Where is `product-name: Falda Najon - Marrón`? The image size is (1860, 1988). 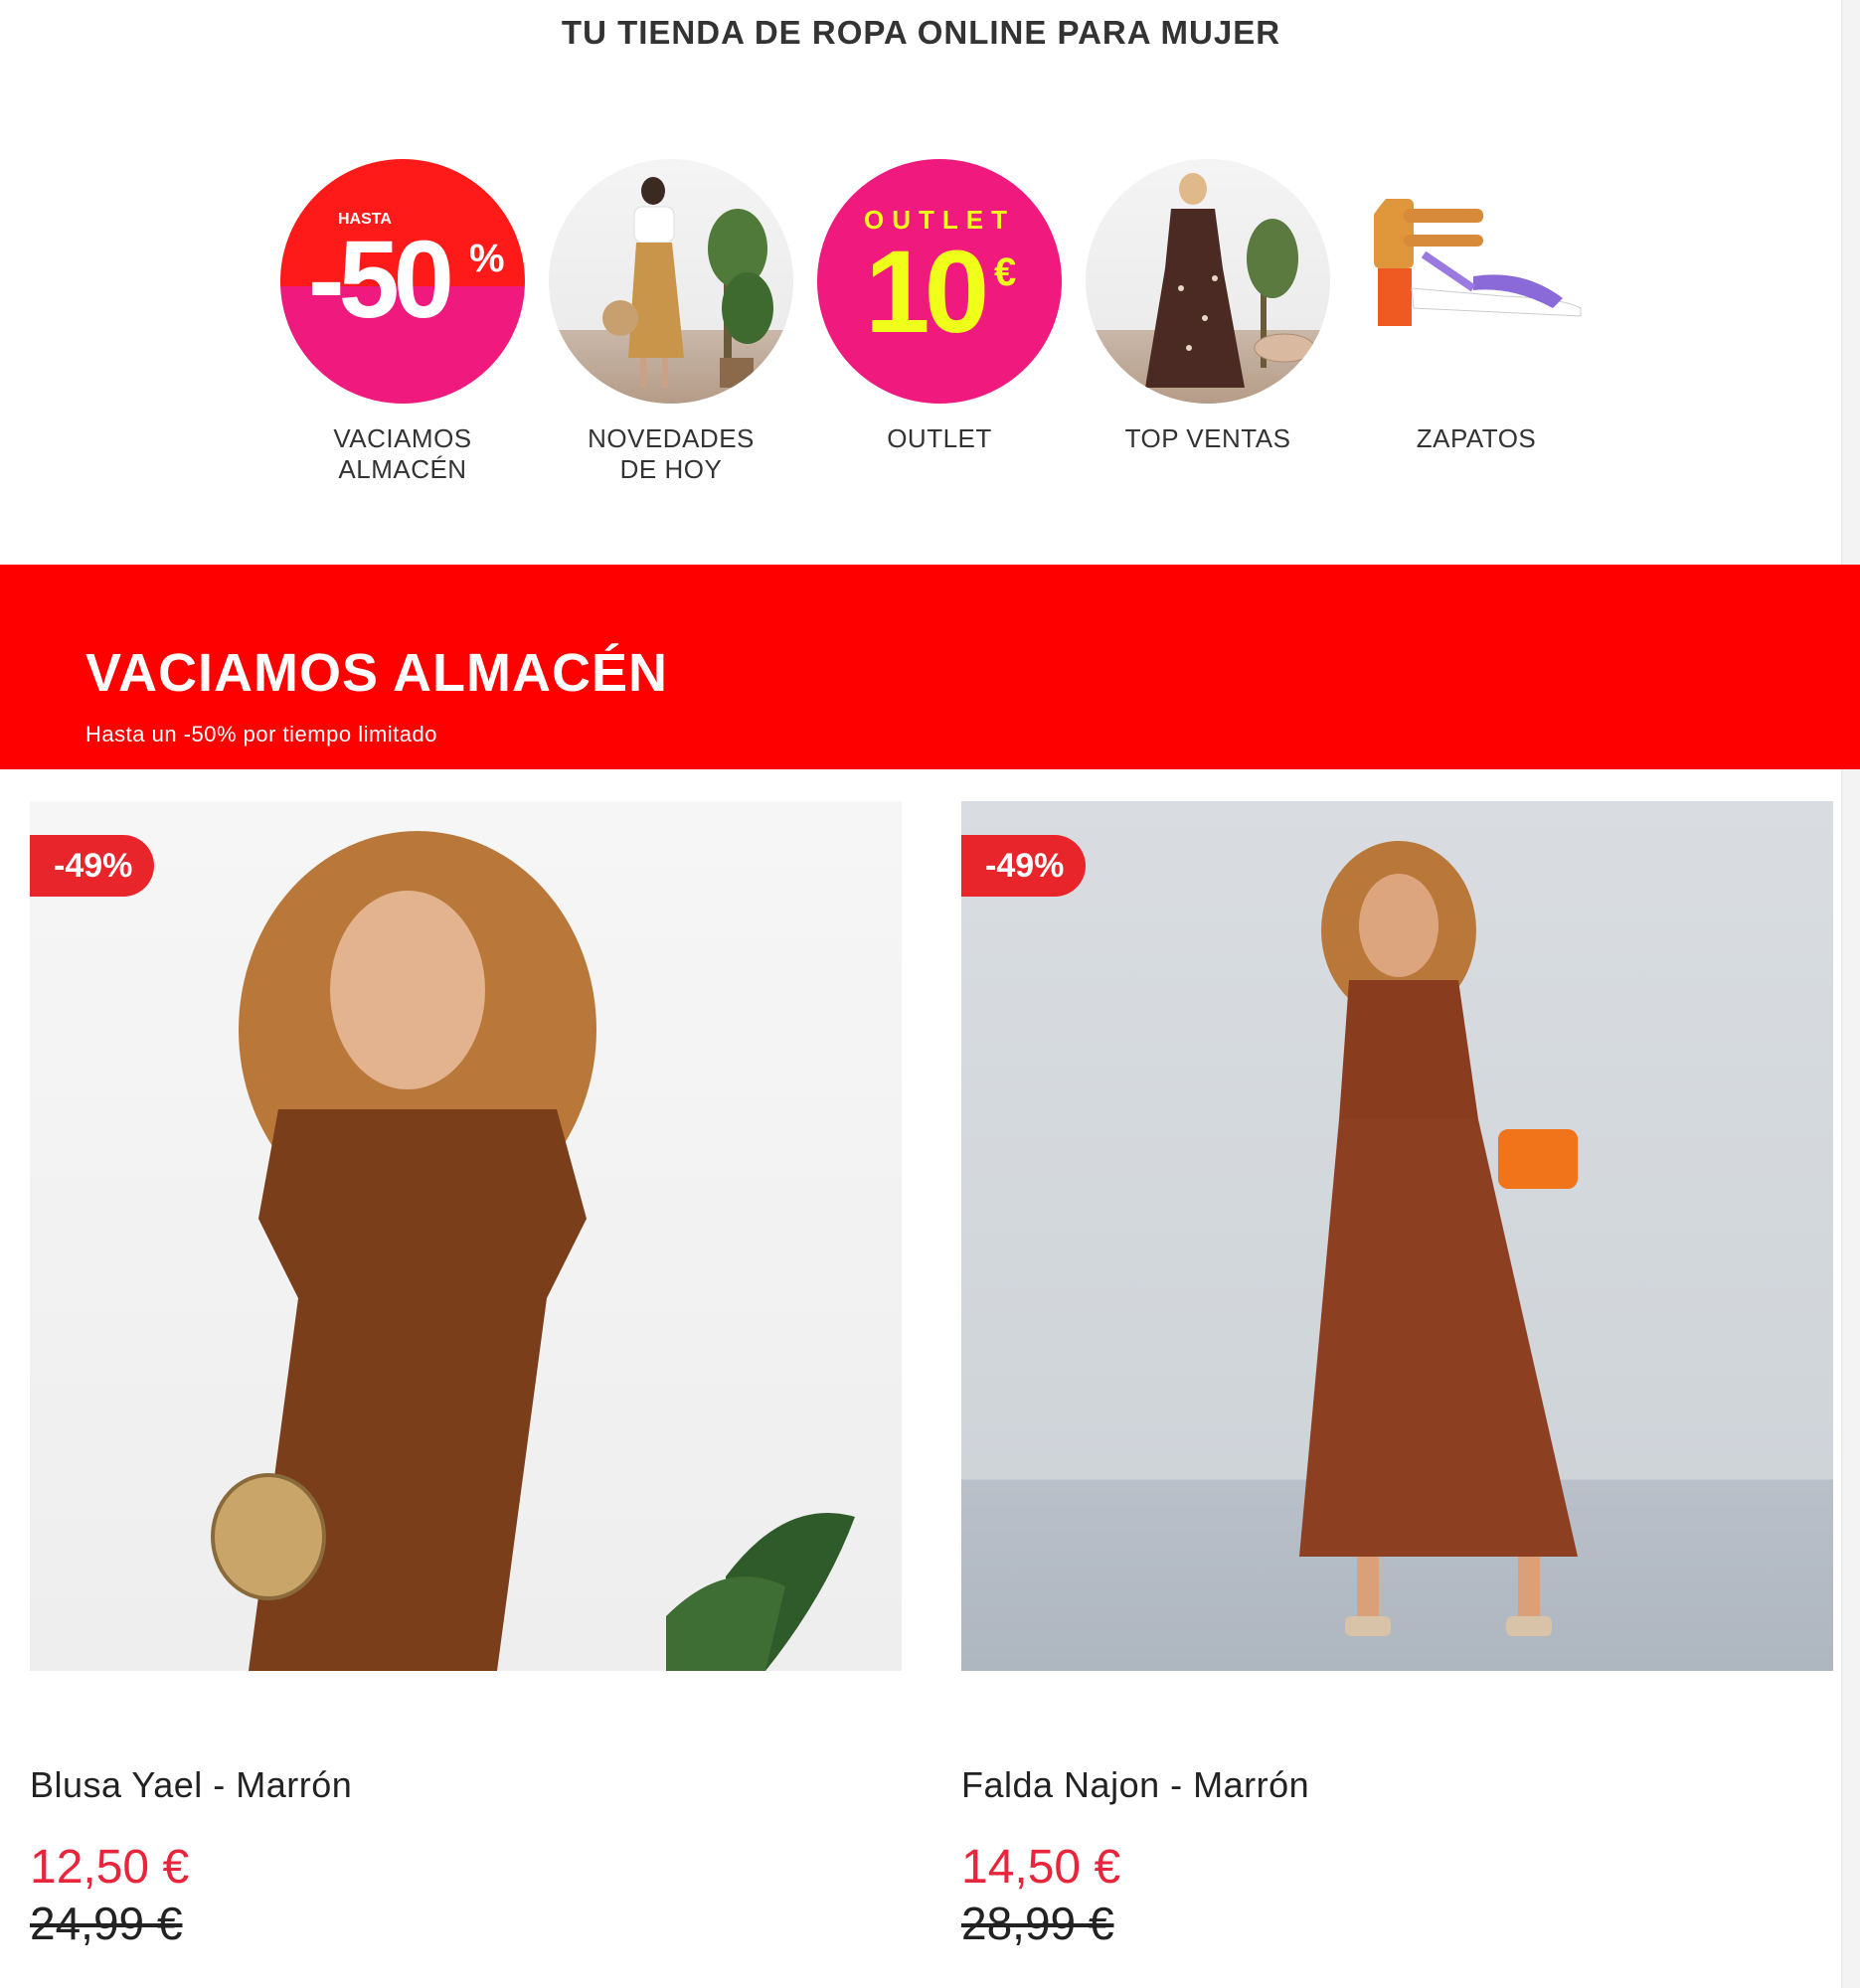
product-name: Falda Najon - Marrón is located at coordinates (1397, 1785).